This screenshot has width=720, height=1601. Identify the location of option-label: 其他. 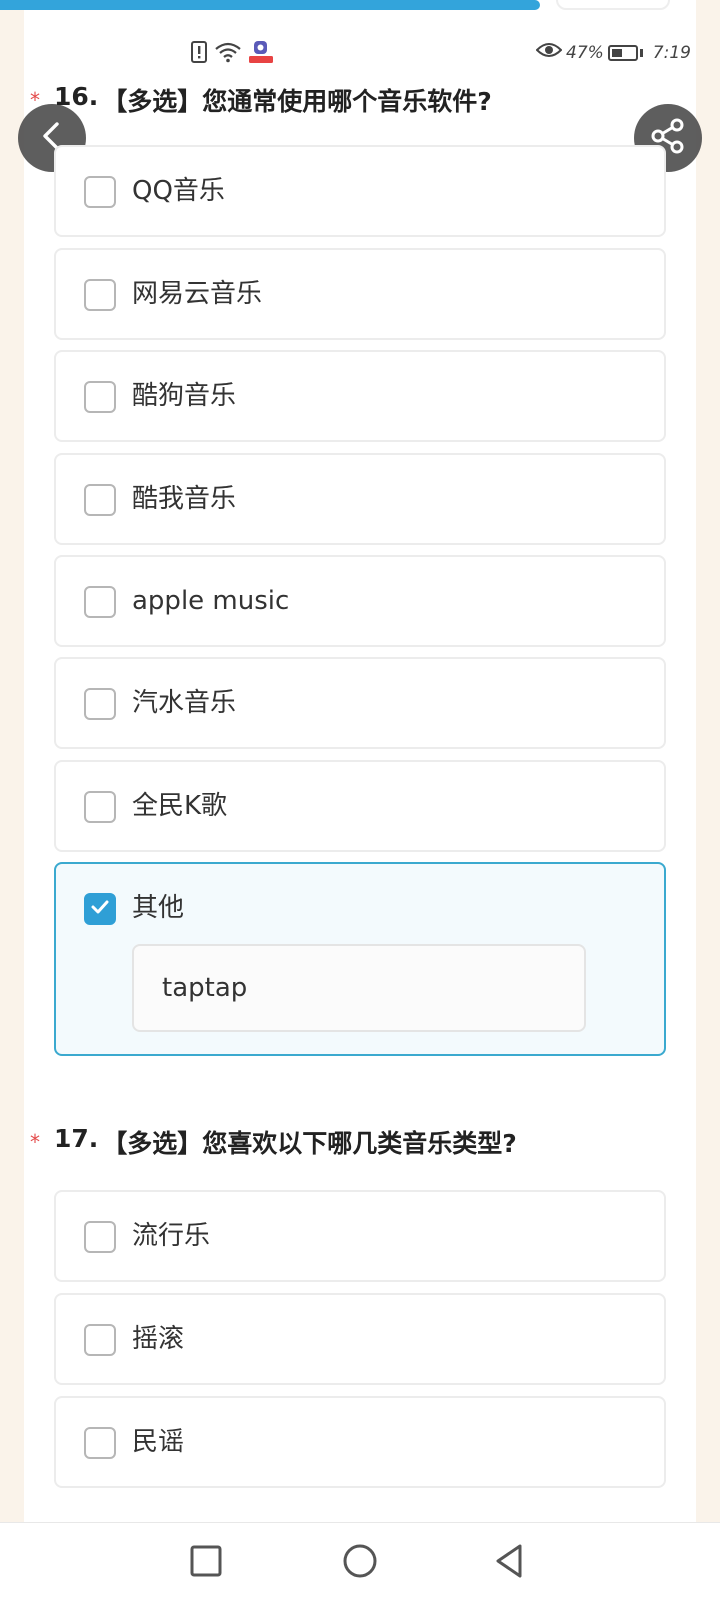
(158, 908).